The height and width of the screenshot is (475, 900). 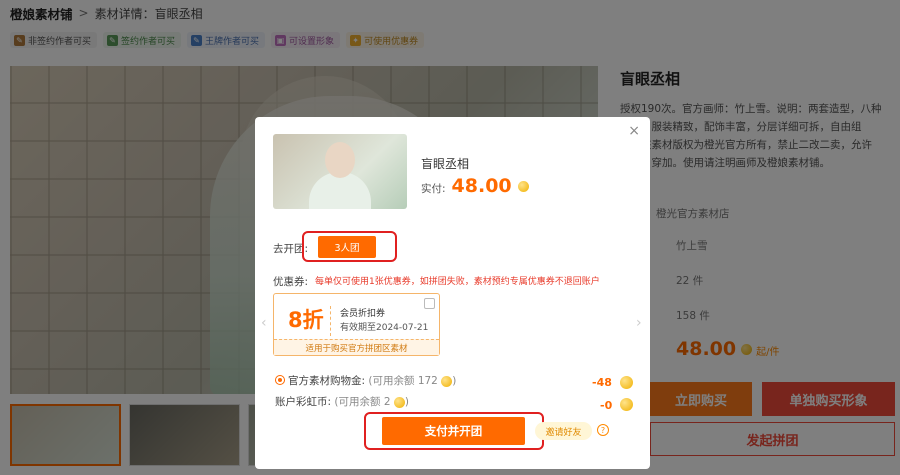 I want to click on coupon-discount: 8折, so click(x=306, y=320).